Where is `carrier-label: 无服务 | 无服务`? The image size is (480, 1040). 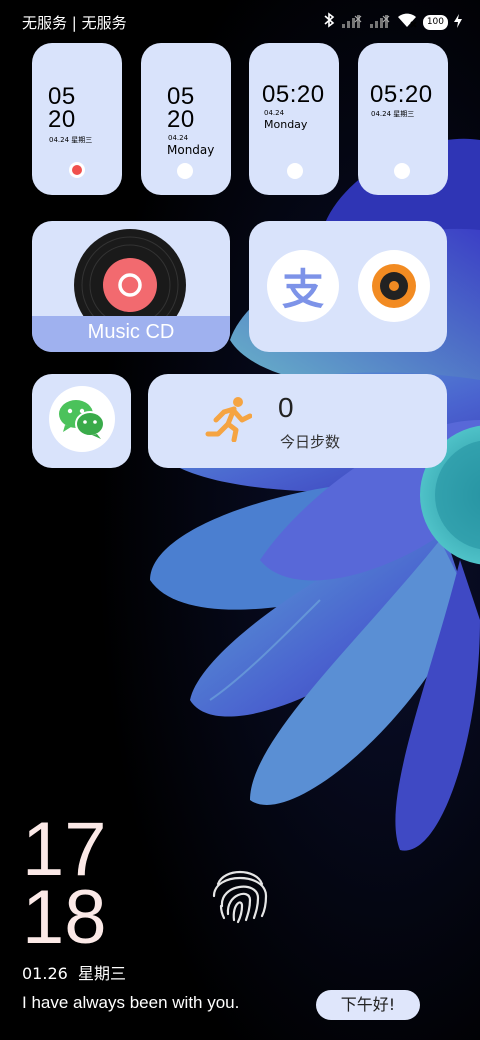 carrier-label: 无服务 | 无服务 is located at coordinates (74, 23).